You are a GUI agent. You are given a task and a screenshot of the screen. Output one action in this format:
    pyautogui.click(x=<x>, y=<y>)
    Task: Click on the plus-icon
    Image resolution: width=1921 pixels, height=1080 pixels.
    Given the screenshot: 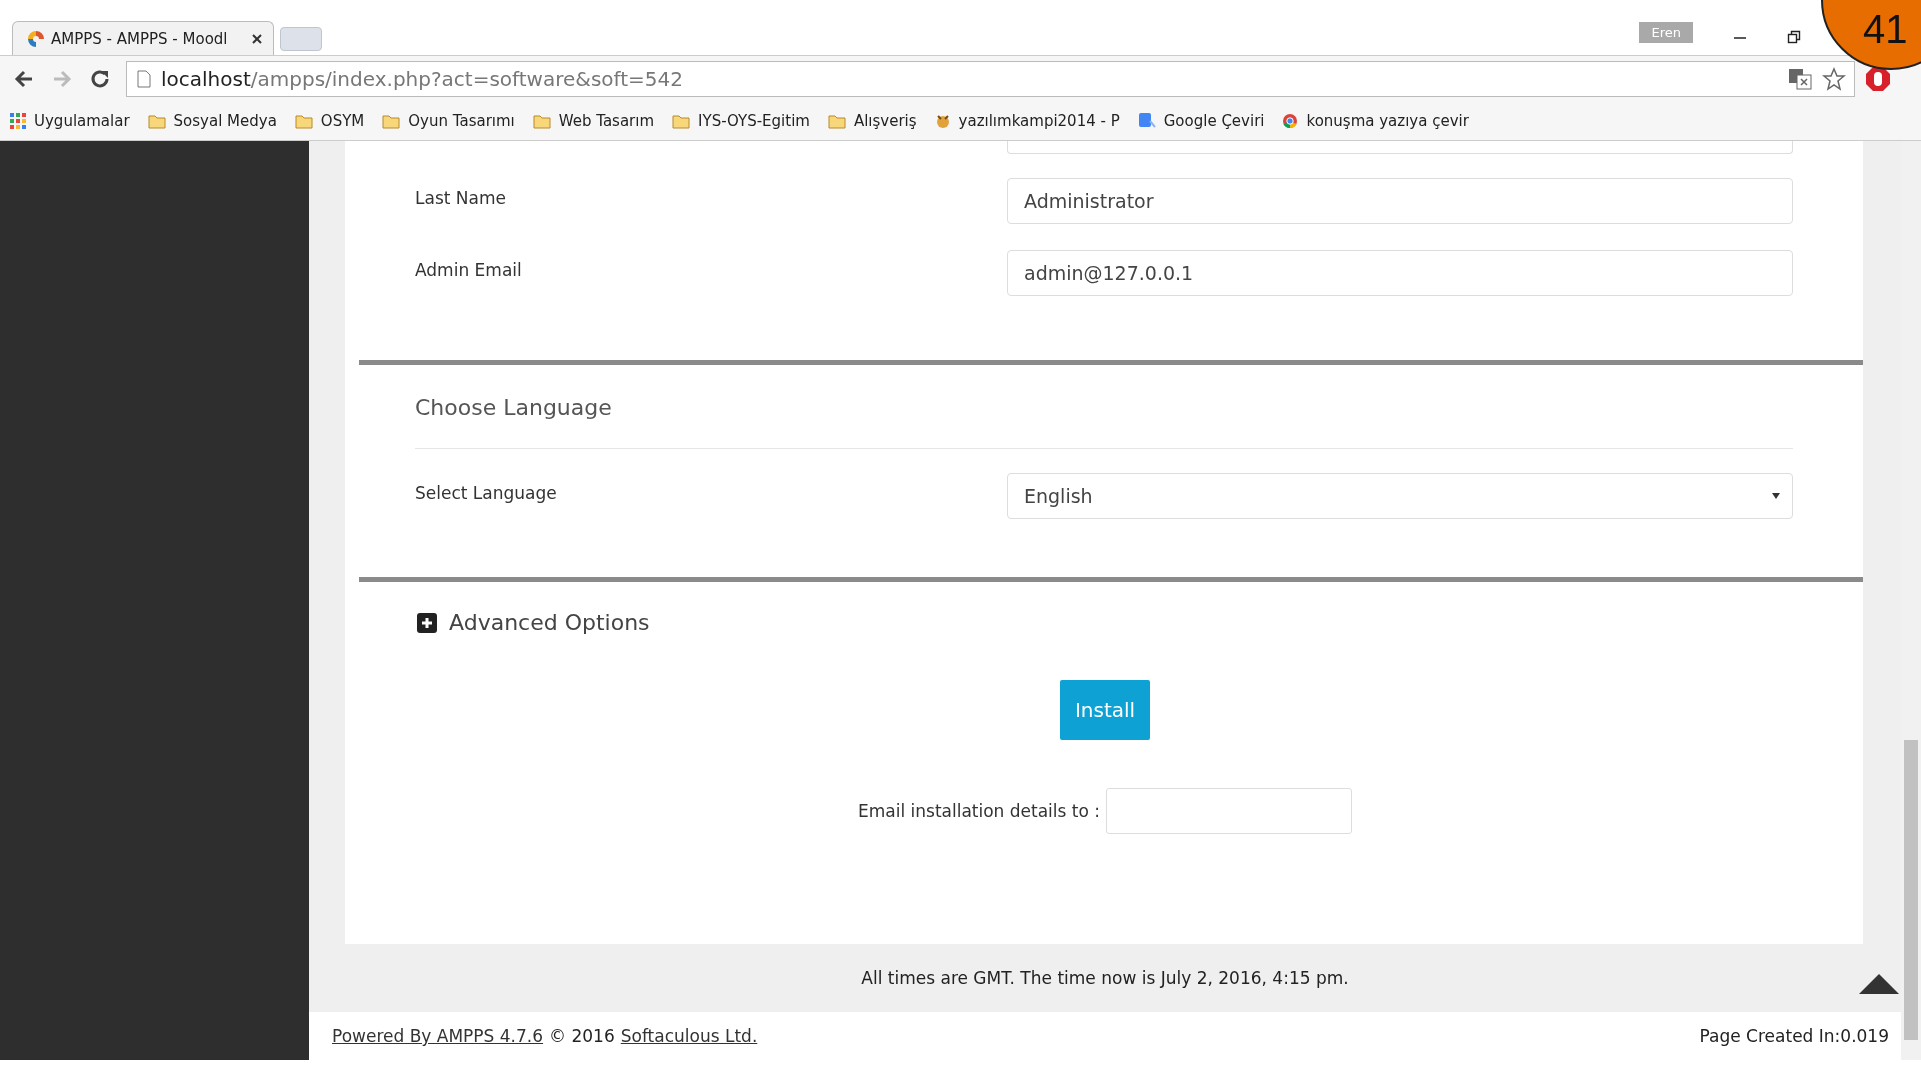 What is the action you would take?
    pyautogui.click(x=427, y=622)
    